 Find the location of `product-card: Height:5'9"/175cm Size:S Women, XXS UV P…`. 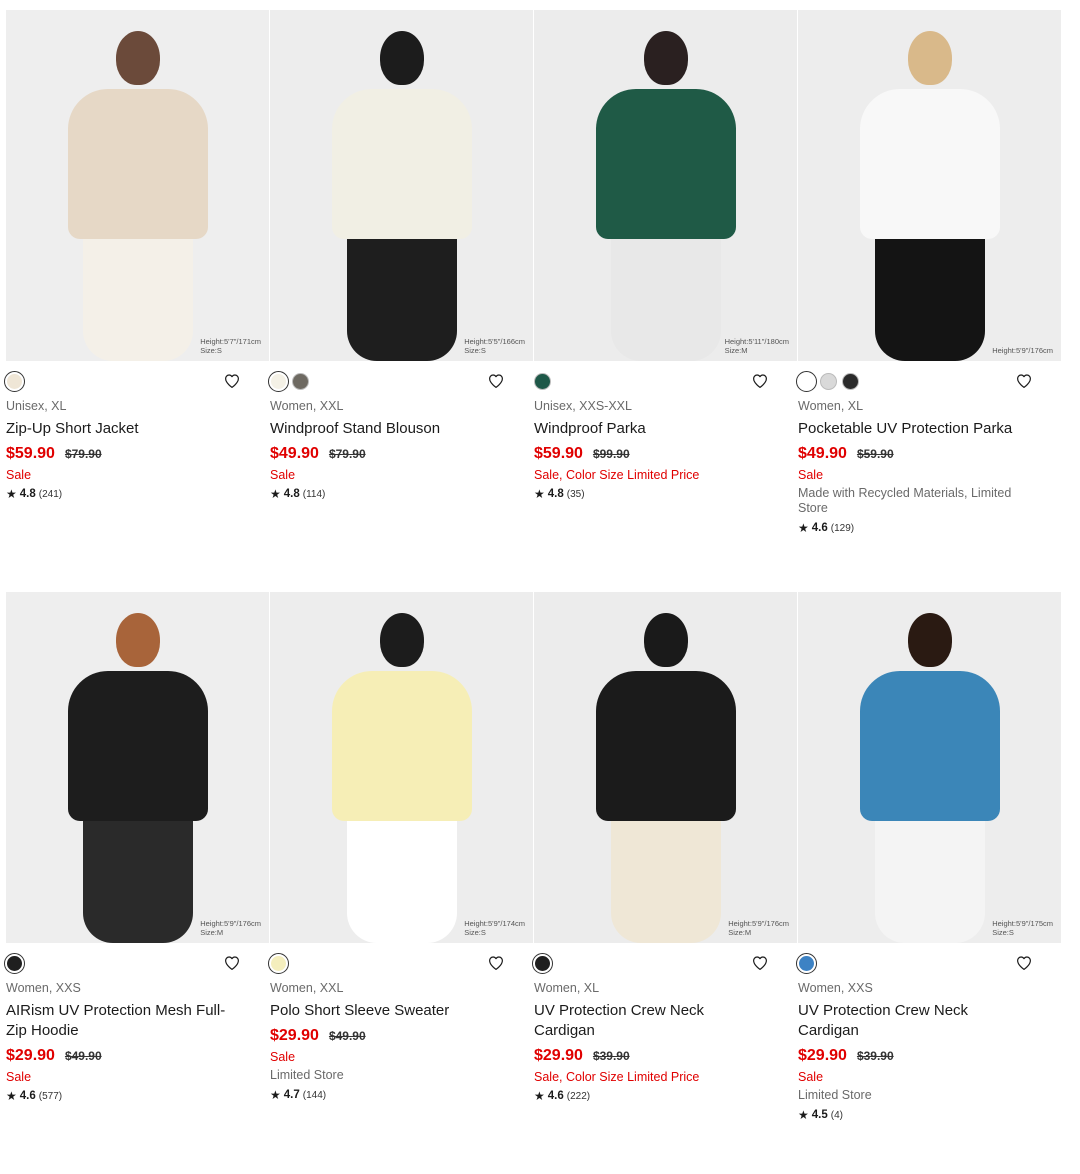

product-card: Height:5'9"/175cm Size:S Women, XXS UV P… is located at coordinates (928, 883).